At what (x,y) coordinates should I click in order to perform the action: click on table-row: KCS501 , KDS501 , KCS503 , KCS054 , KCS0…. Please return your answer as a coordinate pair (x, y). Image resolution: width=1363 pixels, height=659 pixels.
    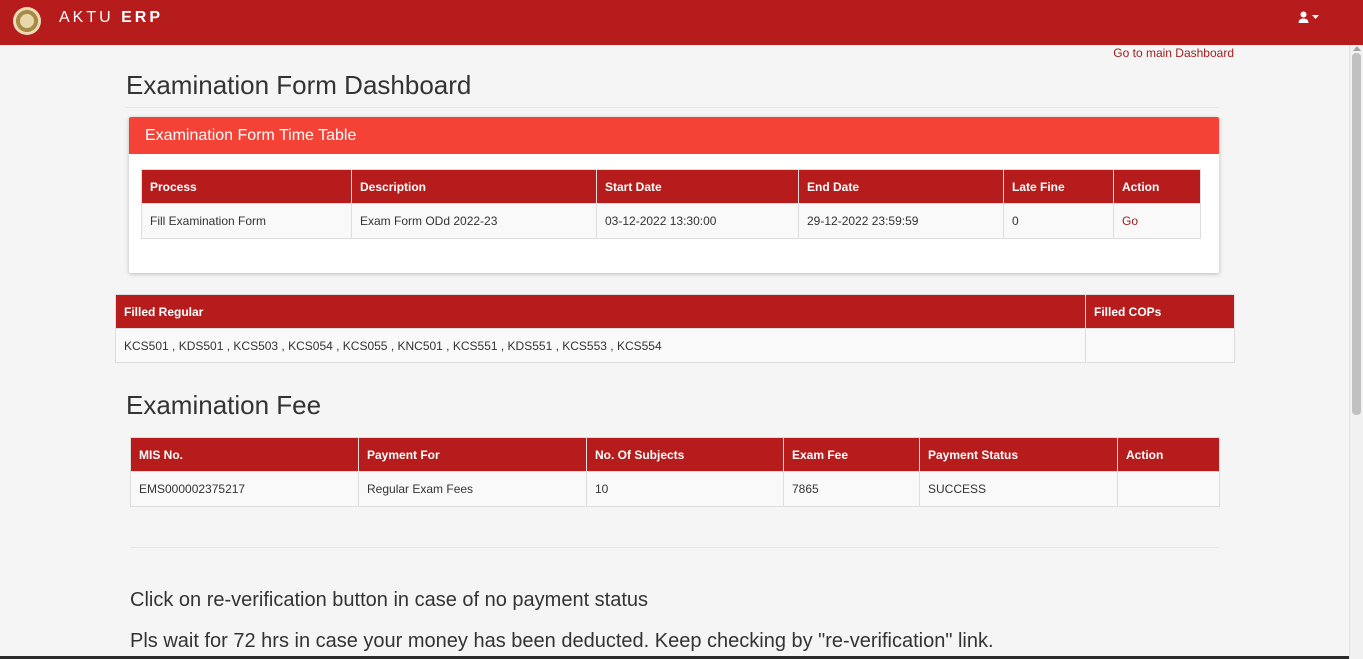
    Looking at the image, I should click on (675, 345).